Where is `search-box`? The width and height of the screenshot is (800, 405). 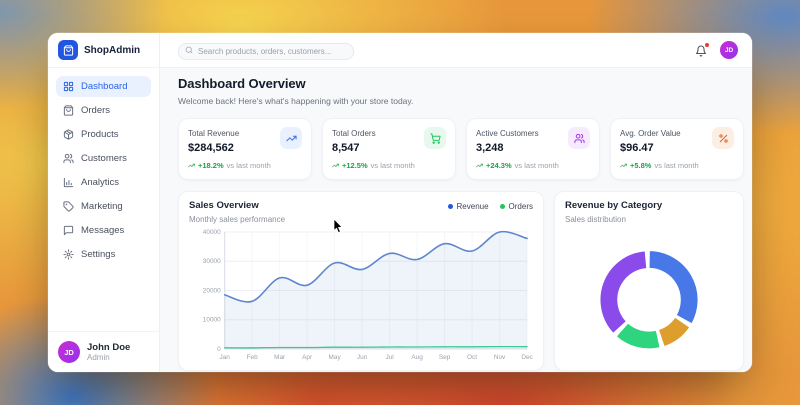 search-box is located at coordinates (266, 50).